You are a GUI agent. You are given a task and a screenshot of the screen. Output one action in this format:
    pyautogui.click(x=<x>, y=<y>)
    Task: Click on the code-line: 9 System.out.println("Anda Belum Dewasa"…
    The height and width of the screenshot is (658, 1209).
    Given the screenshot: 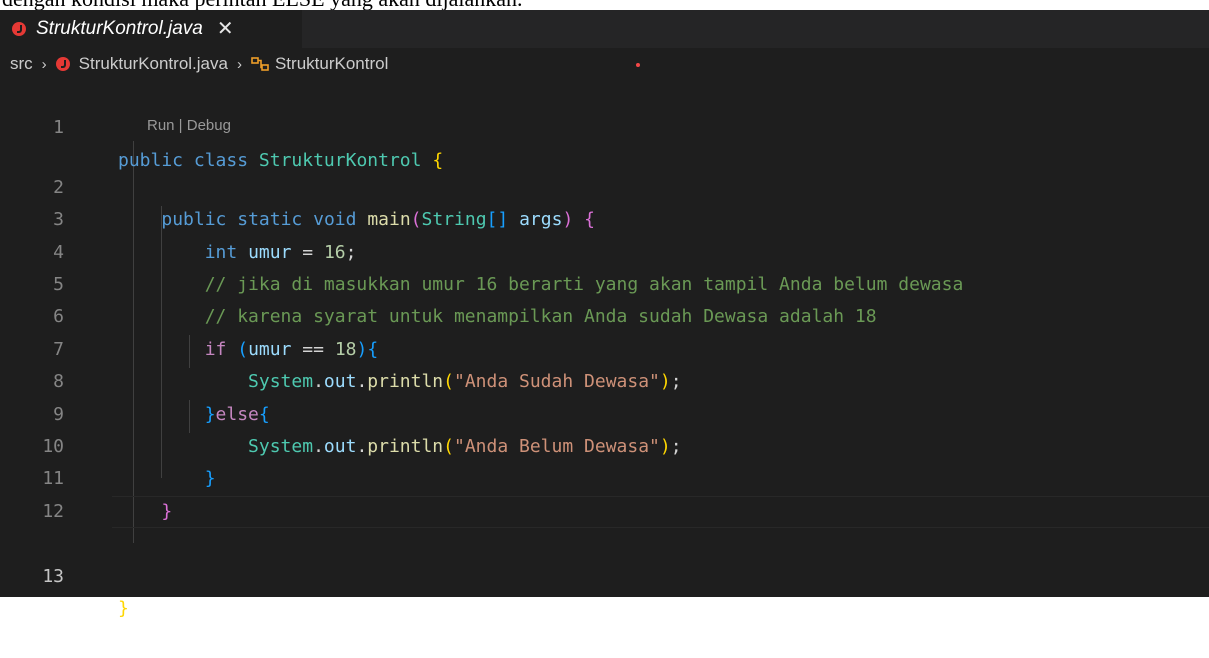 What is the action you would take?
    pyautogui.click(x=604, y=411)
    